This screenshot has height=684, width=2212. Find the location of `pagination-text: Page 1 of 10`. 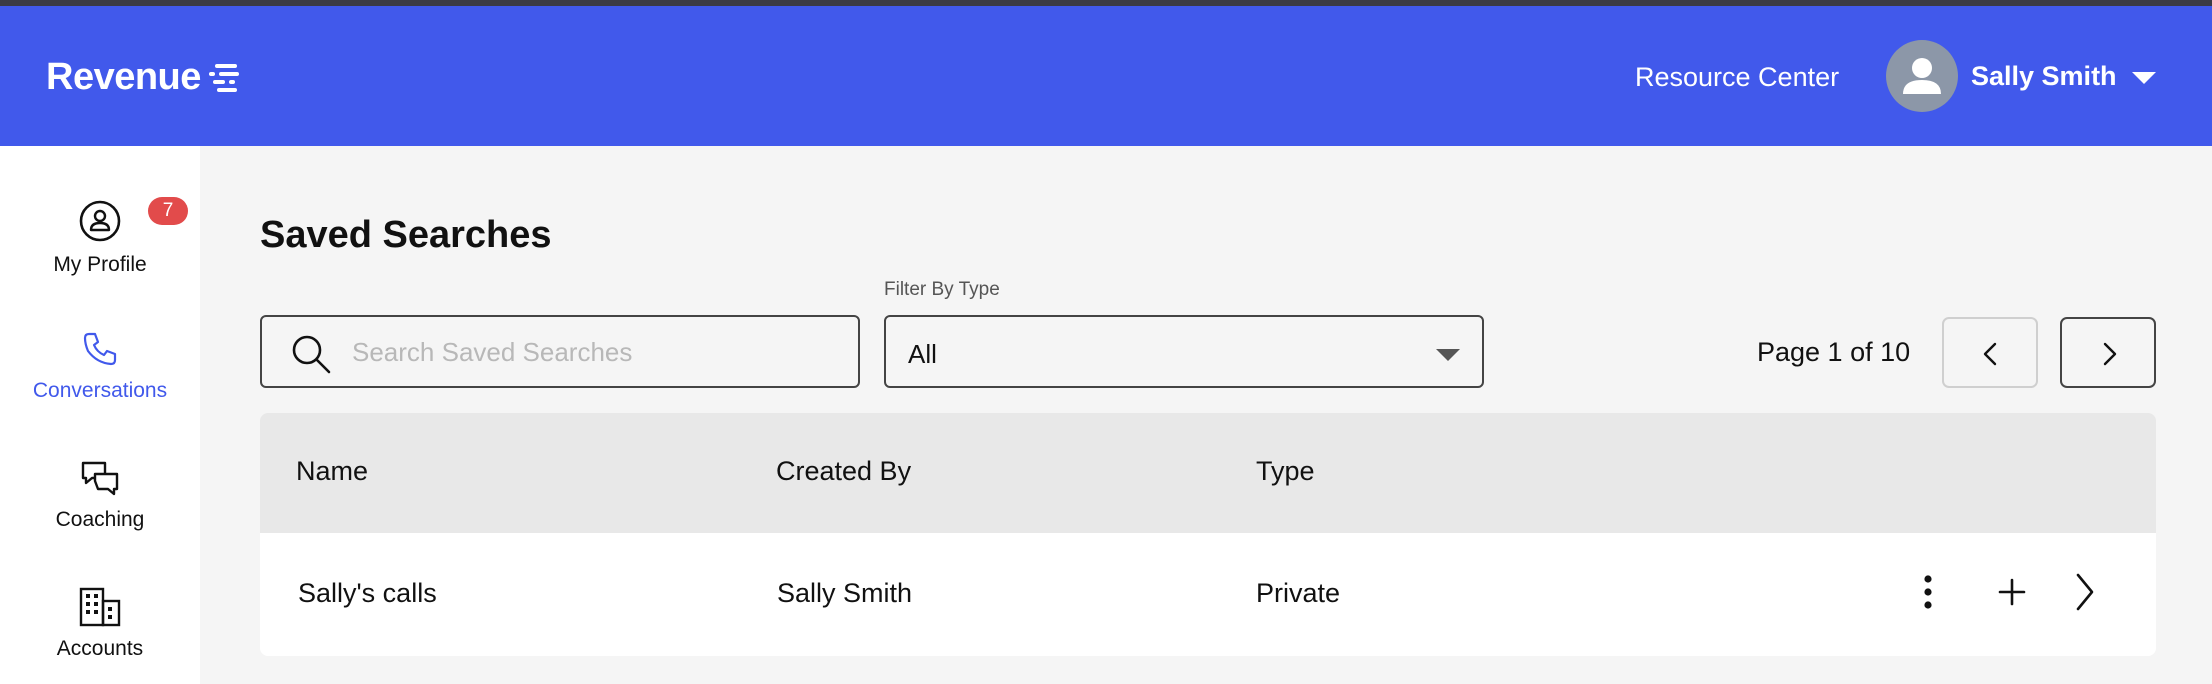

pagination-text: Page 1 of 10 is located at coordinates (1834, 352).